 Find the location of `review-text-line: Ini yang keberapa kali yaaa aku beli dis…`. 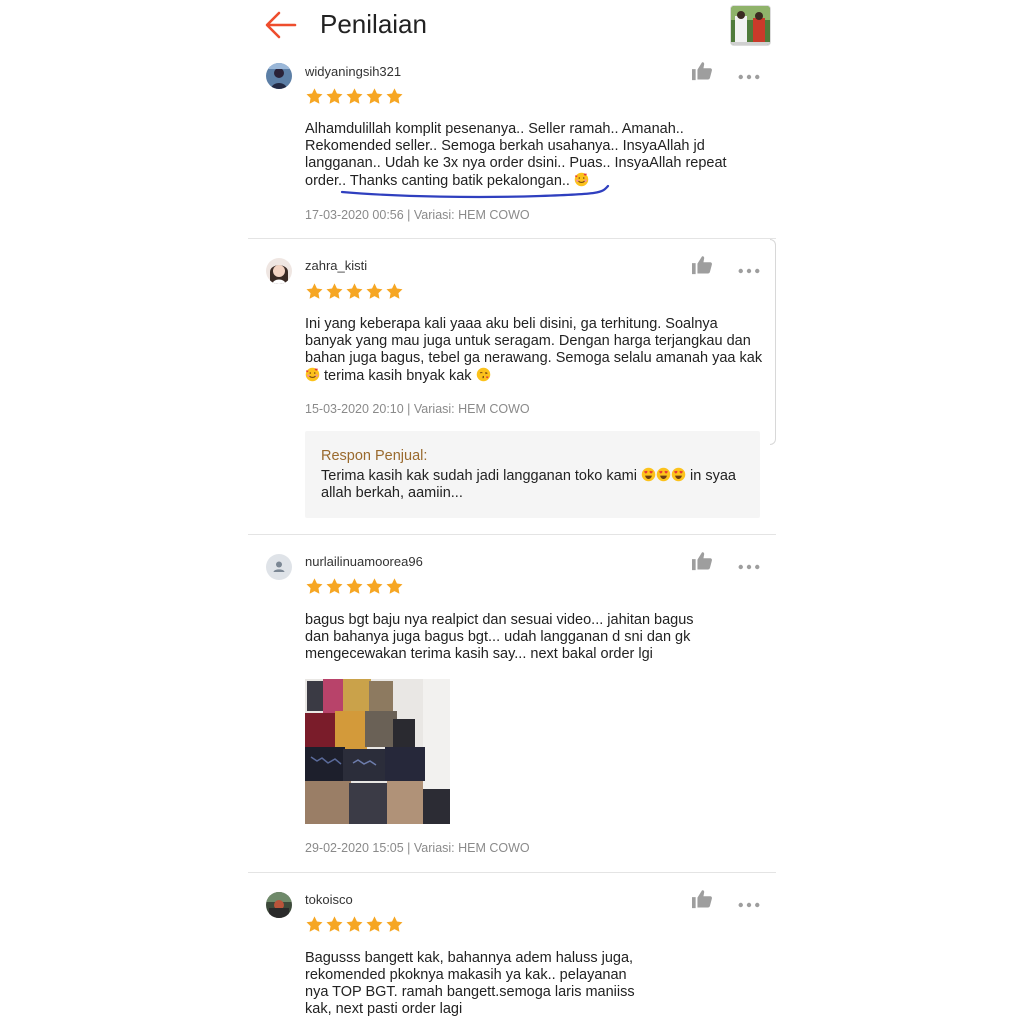

review-text-line: Ini yang keberapa kali yaaa aku beli dis… is located at coordinates (511, 324).